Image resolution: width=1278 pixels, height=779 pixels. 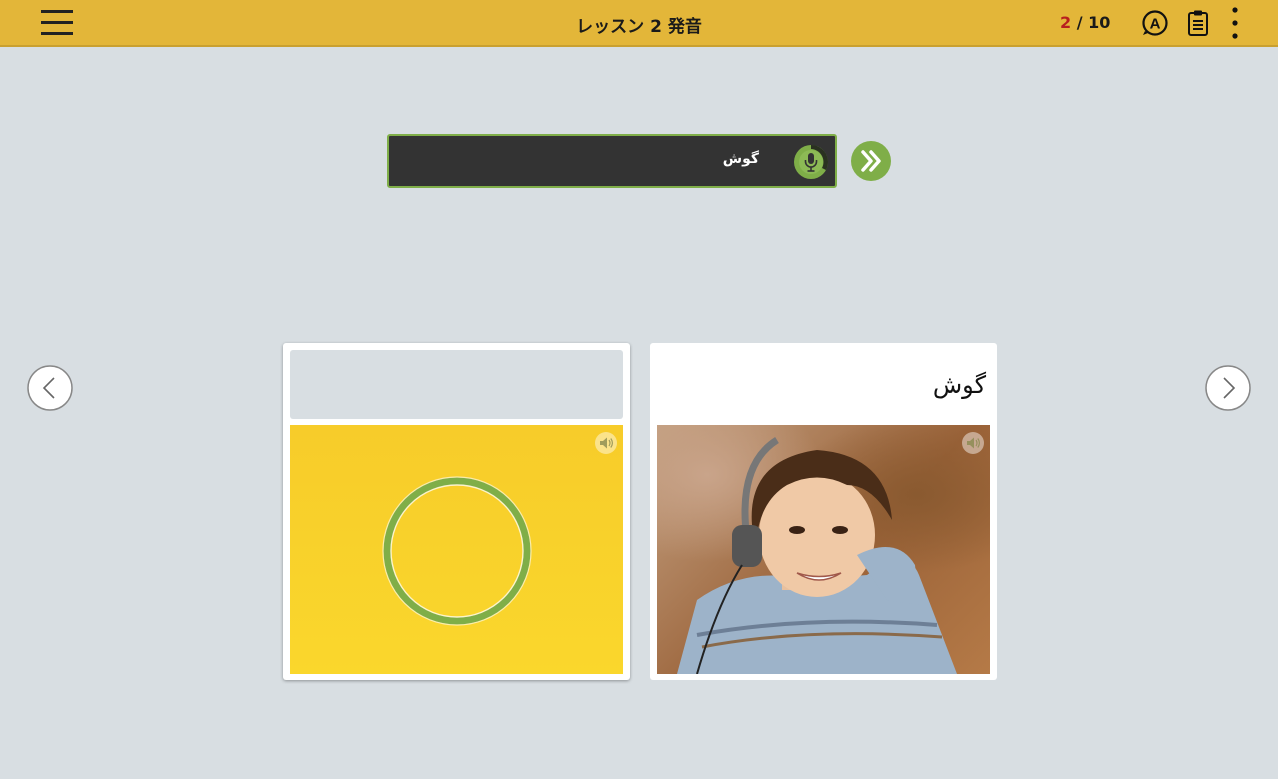 I want to click on circle-shape, so click(x=457, y=551).